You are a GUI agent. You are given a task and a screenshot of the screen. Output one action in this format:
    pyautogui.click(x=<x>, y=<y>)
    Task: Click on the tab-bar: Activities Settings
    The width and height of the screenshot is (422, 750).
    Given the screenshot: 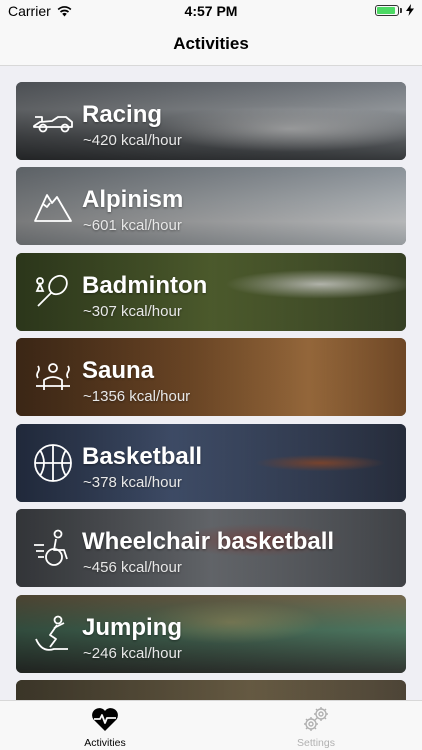 What is the action you would take?
    pyautogui.click(x=211, y=725)
    